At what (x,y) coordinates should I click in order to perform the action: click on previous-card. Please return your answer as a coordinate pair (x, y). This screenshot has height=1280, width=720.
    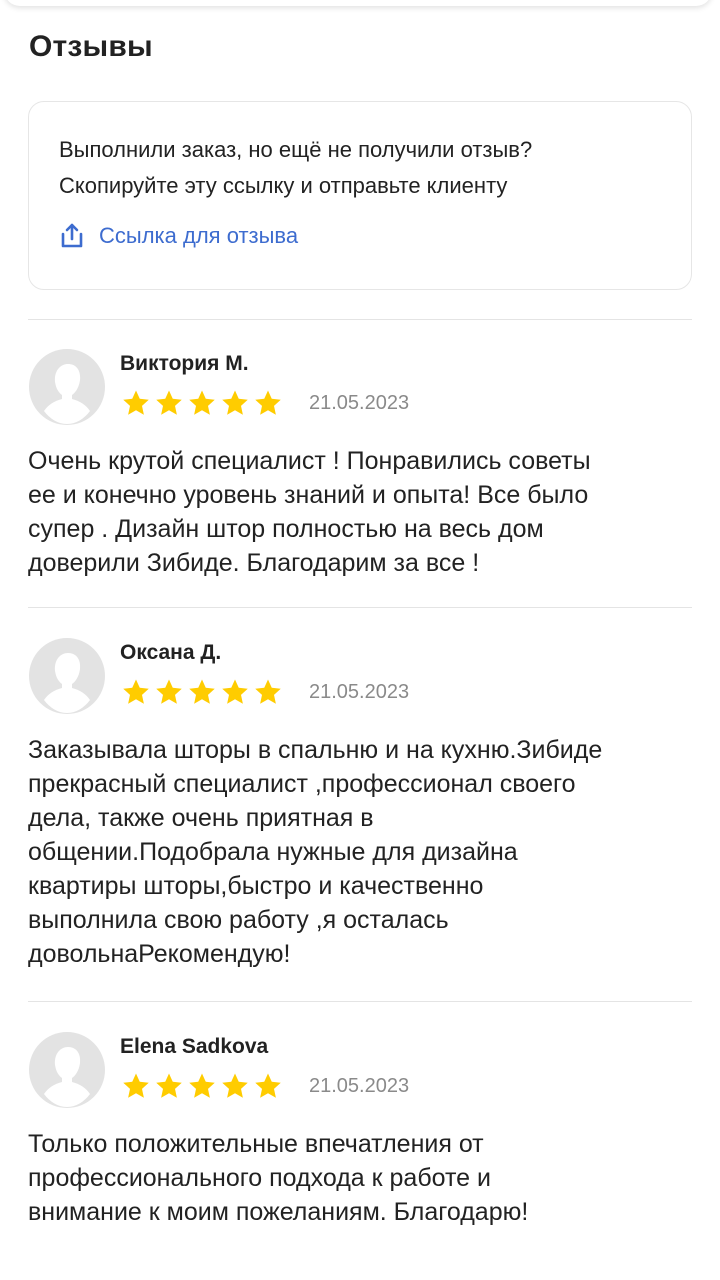
    Looking at the image, I should click on (358, 3).